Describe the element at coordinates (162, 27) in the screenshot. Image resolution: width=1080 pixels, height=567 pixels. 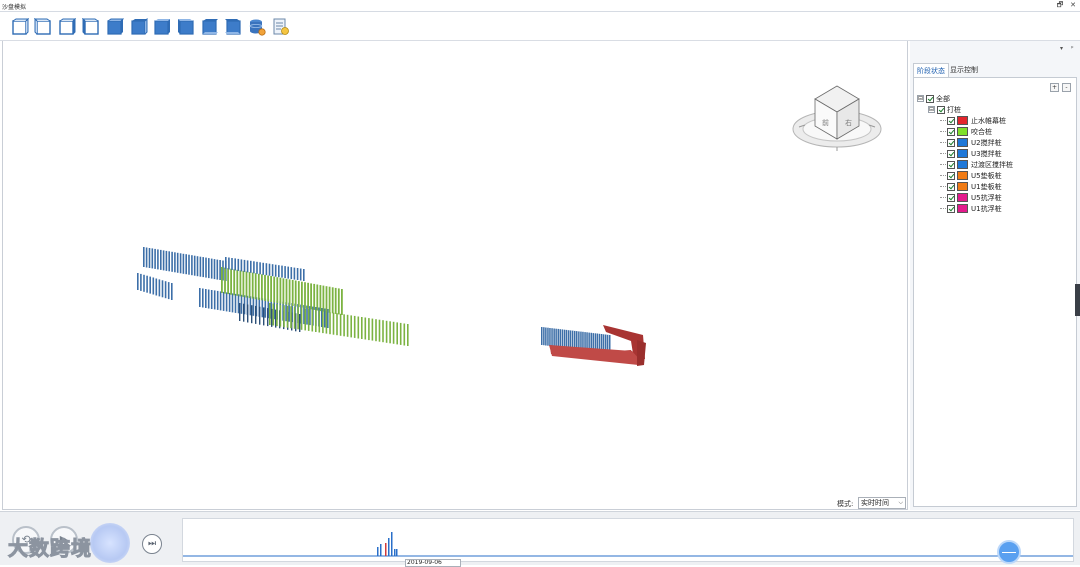
I see `view-ne-icon` at that location.